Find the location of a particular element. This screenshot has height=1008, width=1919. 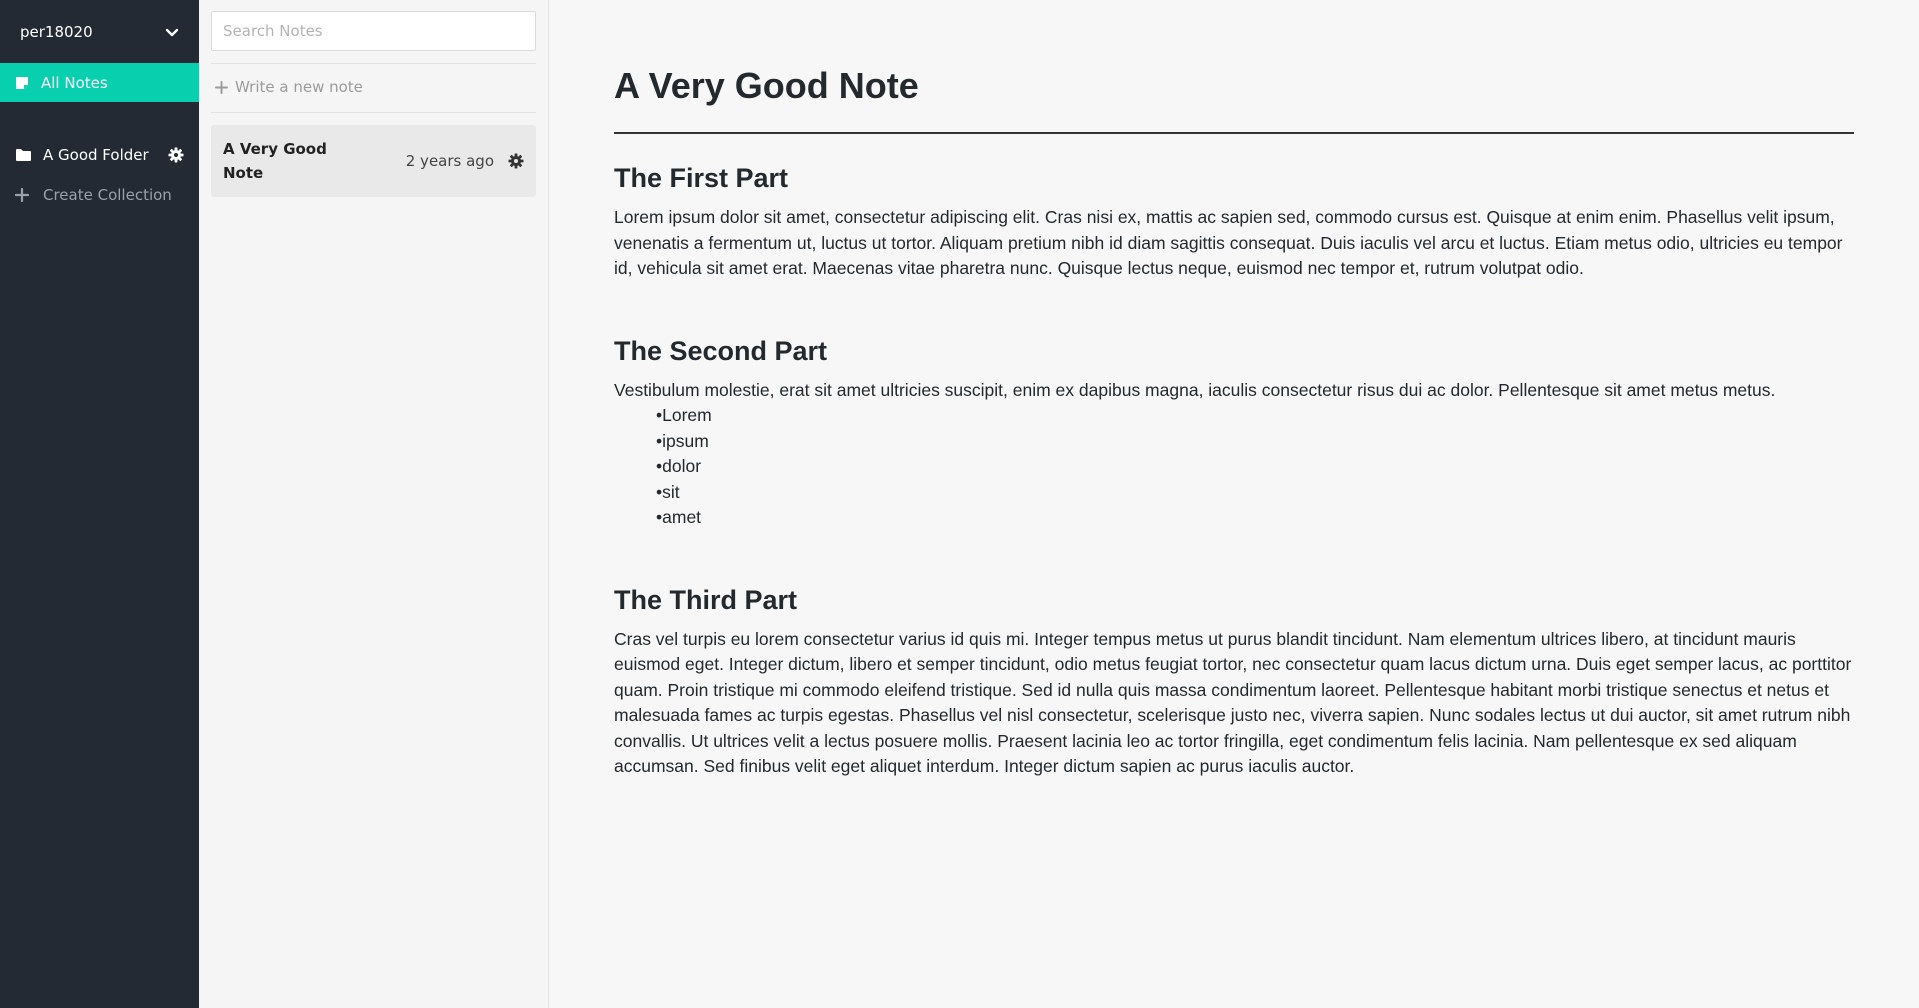

user-name: per18020 is located at coordinates (56, 31).